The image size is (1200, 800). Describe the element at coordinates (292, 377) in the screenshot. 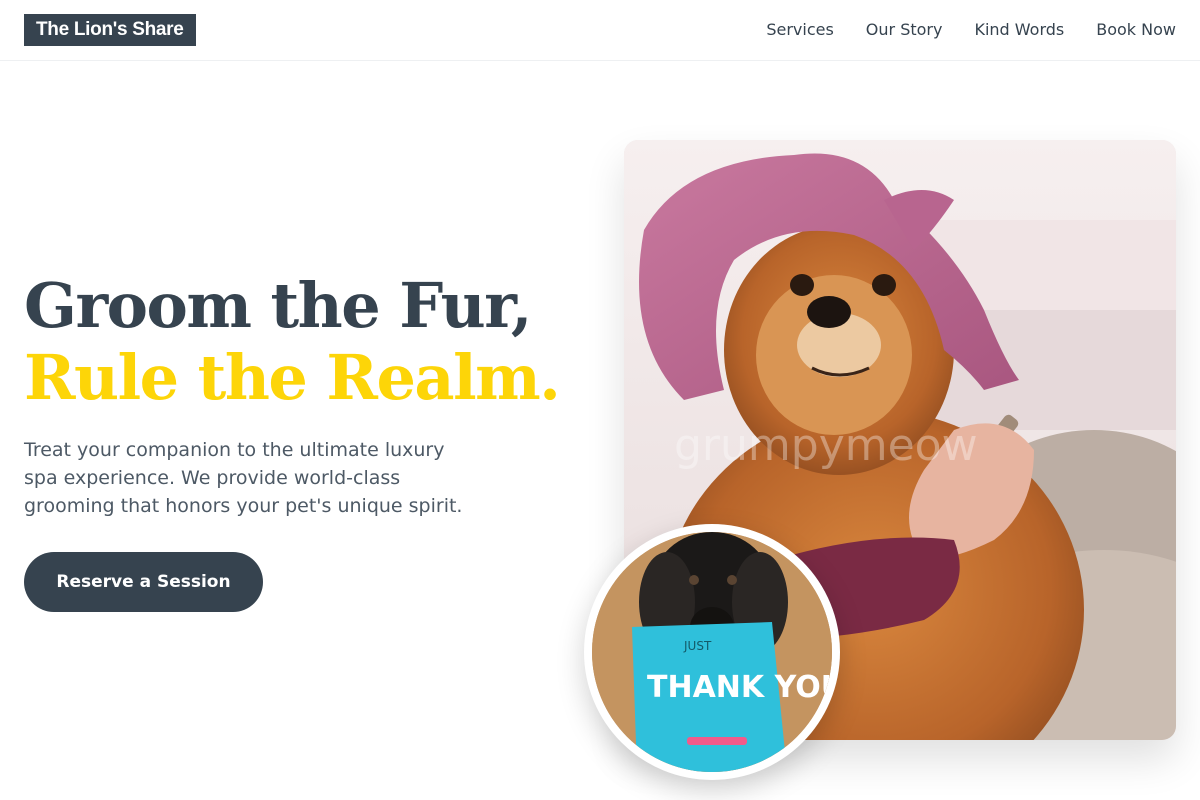

I see `hero-title-line-2: Rule the Realm.` at that location.